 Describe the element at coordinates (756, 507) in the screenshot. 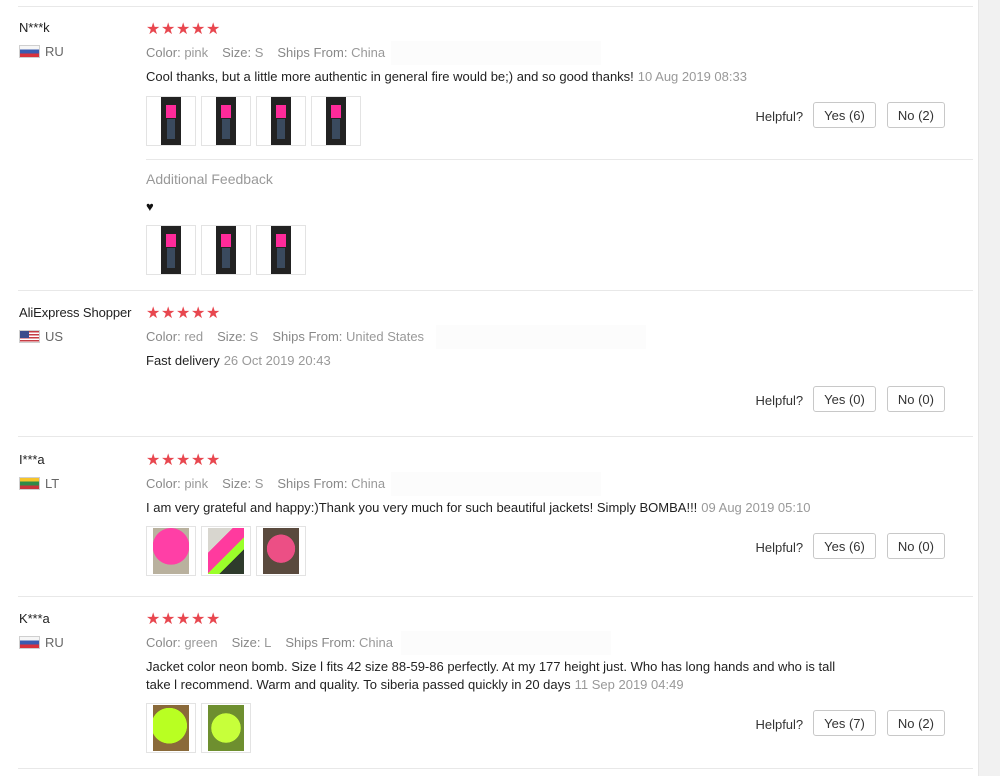

I see `review-date: 09 Aug 2019 05:10` at that location.